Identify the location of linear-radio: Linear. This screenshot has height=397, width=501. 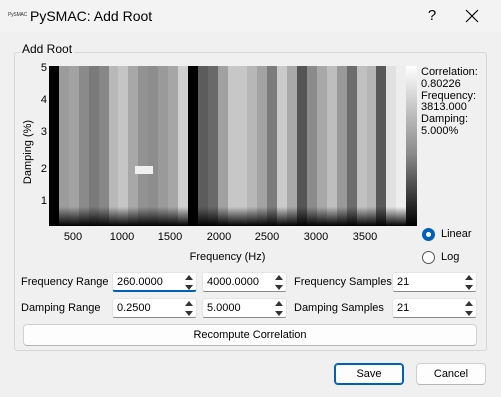
(447, 234).